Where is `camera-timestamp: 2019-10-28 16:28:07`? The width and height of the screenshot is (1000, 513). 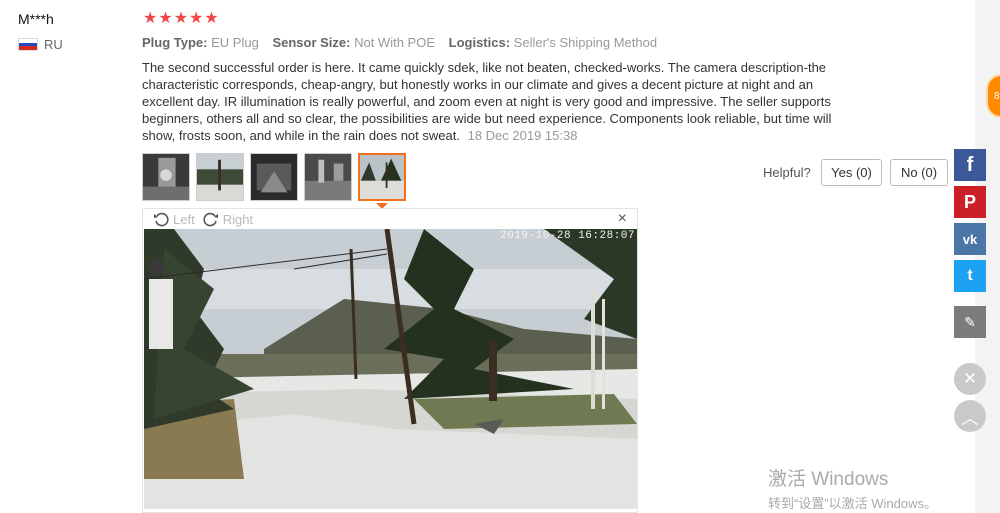 camera-timestamp: 2019-10-28 16:28:07 is located at coordinates (567, 236).